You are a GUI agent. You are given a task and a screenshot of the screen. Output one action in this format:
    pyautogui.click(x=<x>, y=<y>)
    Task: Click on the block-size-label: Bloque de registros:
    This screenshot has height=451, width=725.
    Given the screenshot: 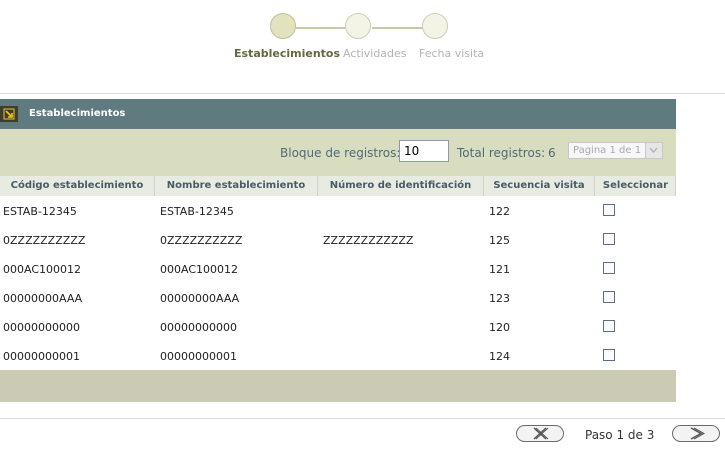 What is the action you would take?
    pyautogui.click(x=340, y=153)
    